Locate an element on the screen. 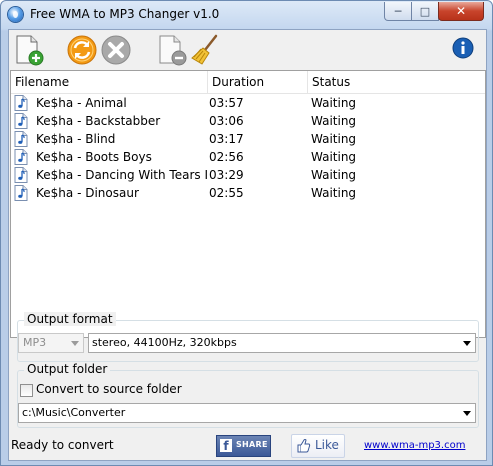 This screenshot has height=466, width=493. cell-filename: Ke$ha - Backstabber is located at coordinates (98, 121).